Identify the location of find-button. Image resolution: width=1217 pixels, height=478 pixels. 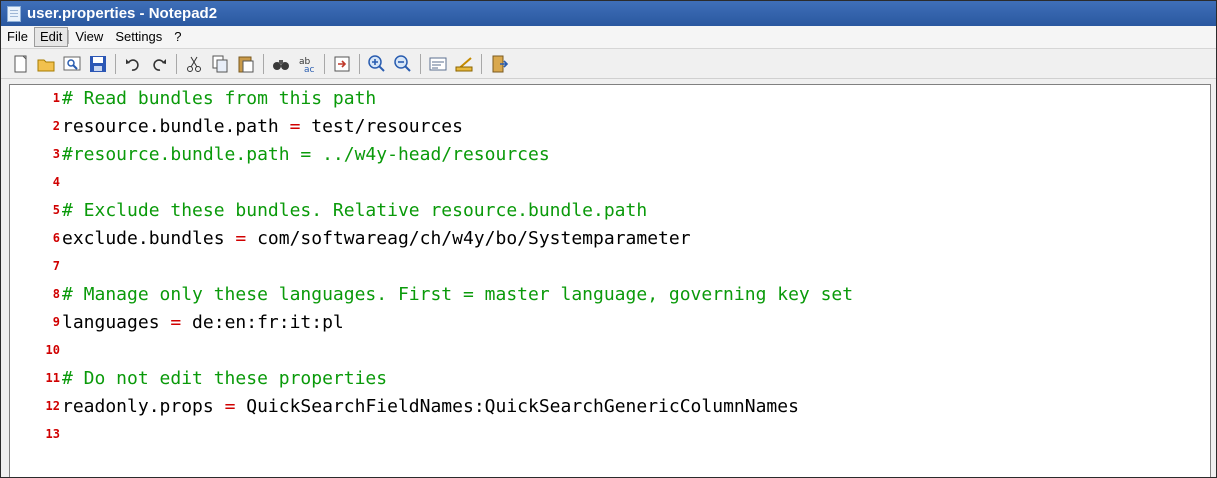
(281, 64).